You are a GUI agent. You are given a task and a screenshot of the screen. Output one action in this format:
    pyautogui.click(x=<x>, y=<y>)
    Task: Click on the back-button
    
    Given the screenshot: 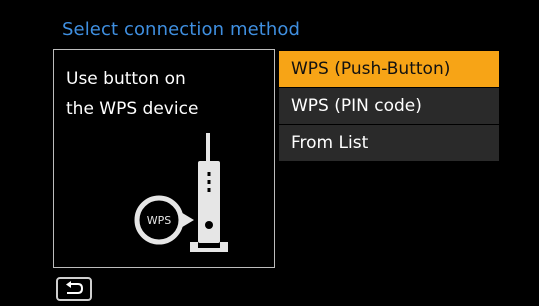 What is the action you would take?
    pyautogui.click(x=74, y=289)
    